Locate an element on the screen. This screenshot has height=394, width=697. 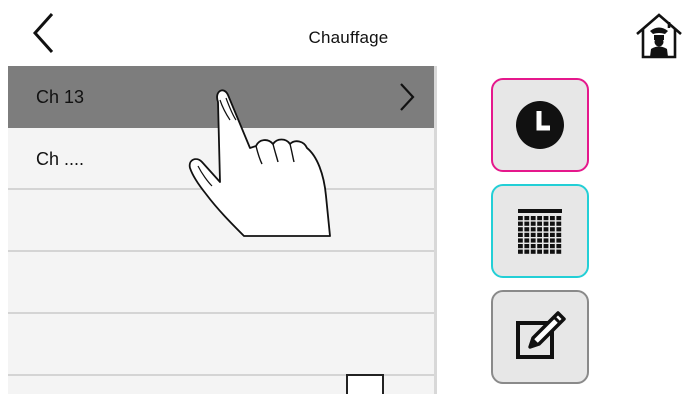
panel-divider is located at coordinates (435, 230).